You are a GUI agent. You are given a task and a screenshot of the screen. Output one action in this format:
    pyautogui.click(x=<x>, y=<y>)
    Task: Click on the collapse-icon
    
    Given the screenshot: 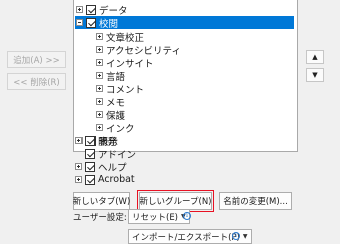 What is the action you would take?
    pyautogui.click(x=79, y=22)
    